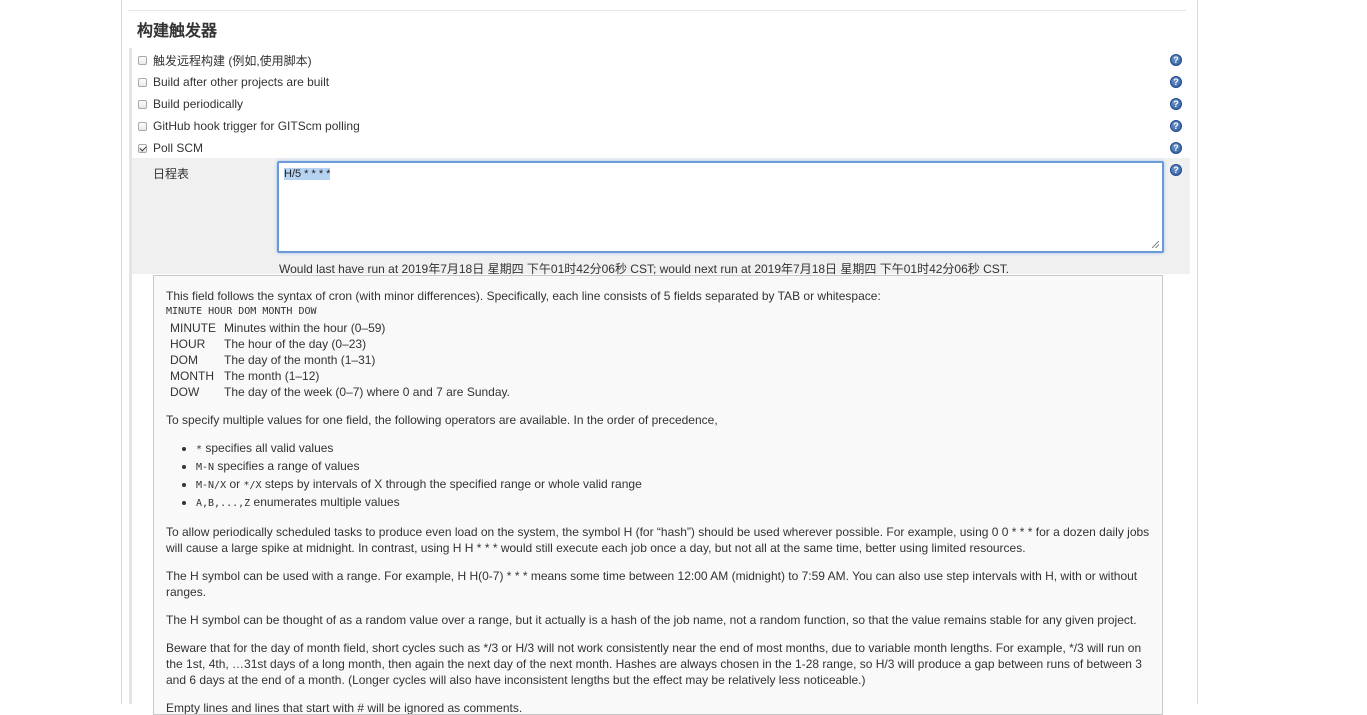 This screenshot has height=715, width=1367. I want to click on table-row: MINUTE Minutes within the hour (0–59), so click(340, 328).